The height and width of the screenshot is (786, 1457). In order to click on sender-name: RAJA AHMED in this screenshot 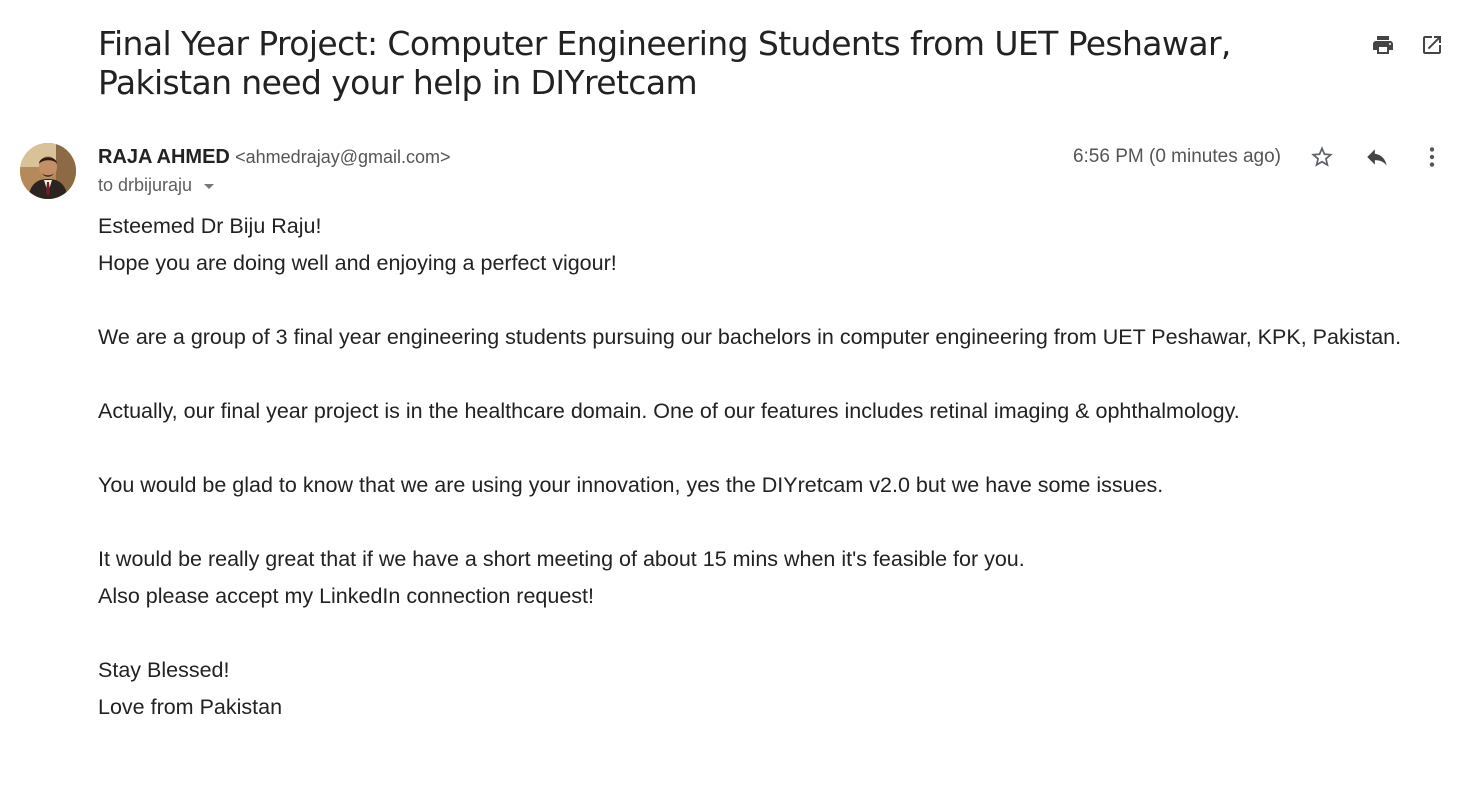, I will do `click(164, 157)`.